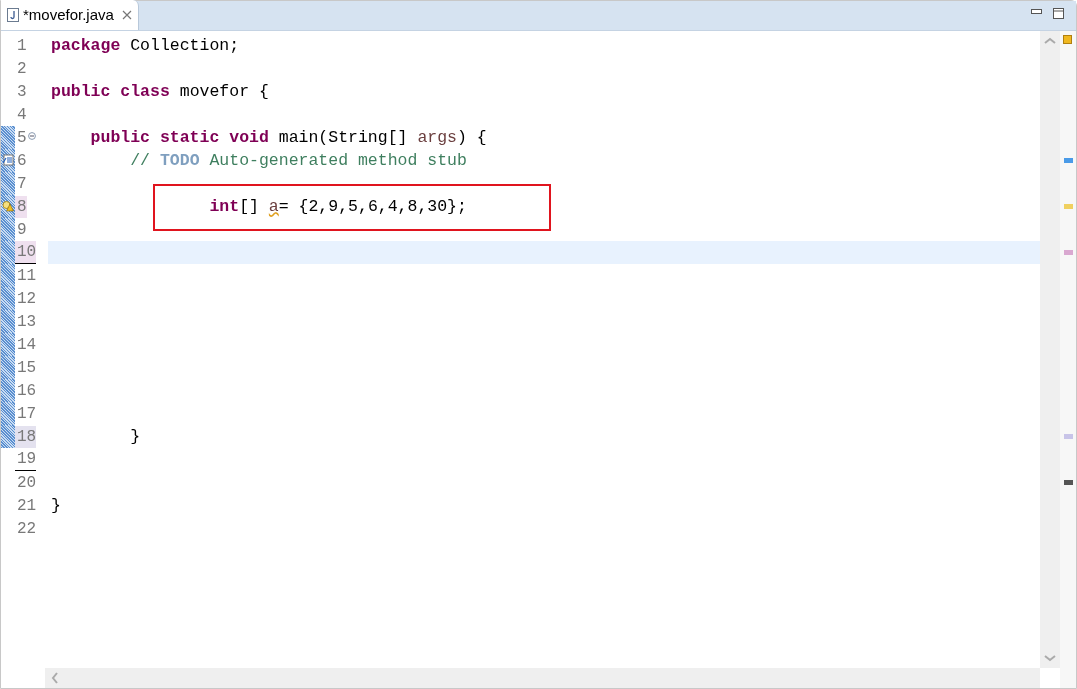 This screenshot has width=1077, height=689. I want to click on line-number: 5, so click(21, 138).